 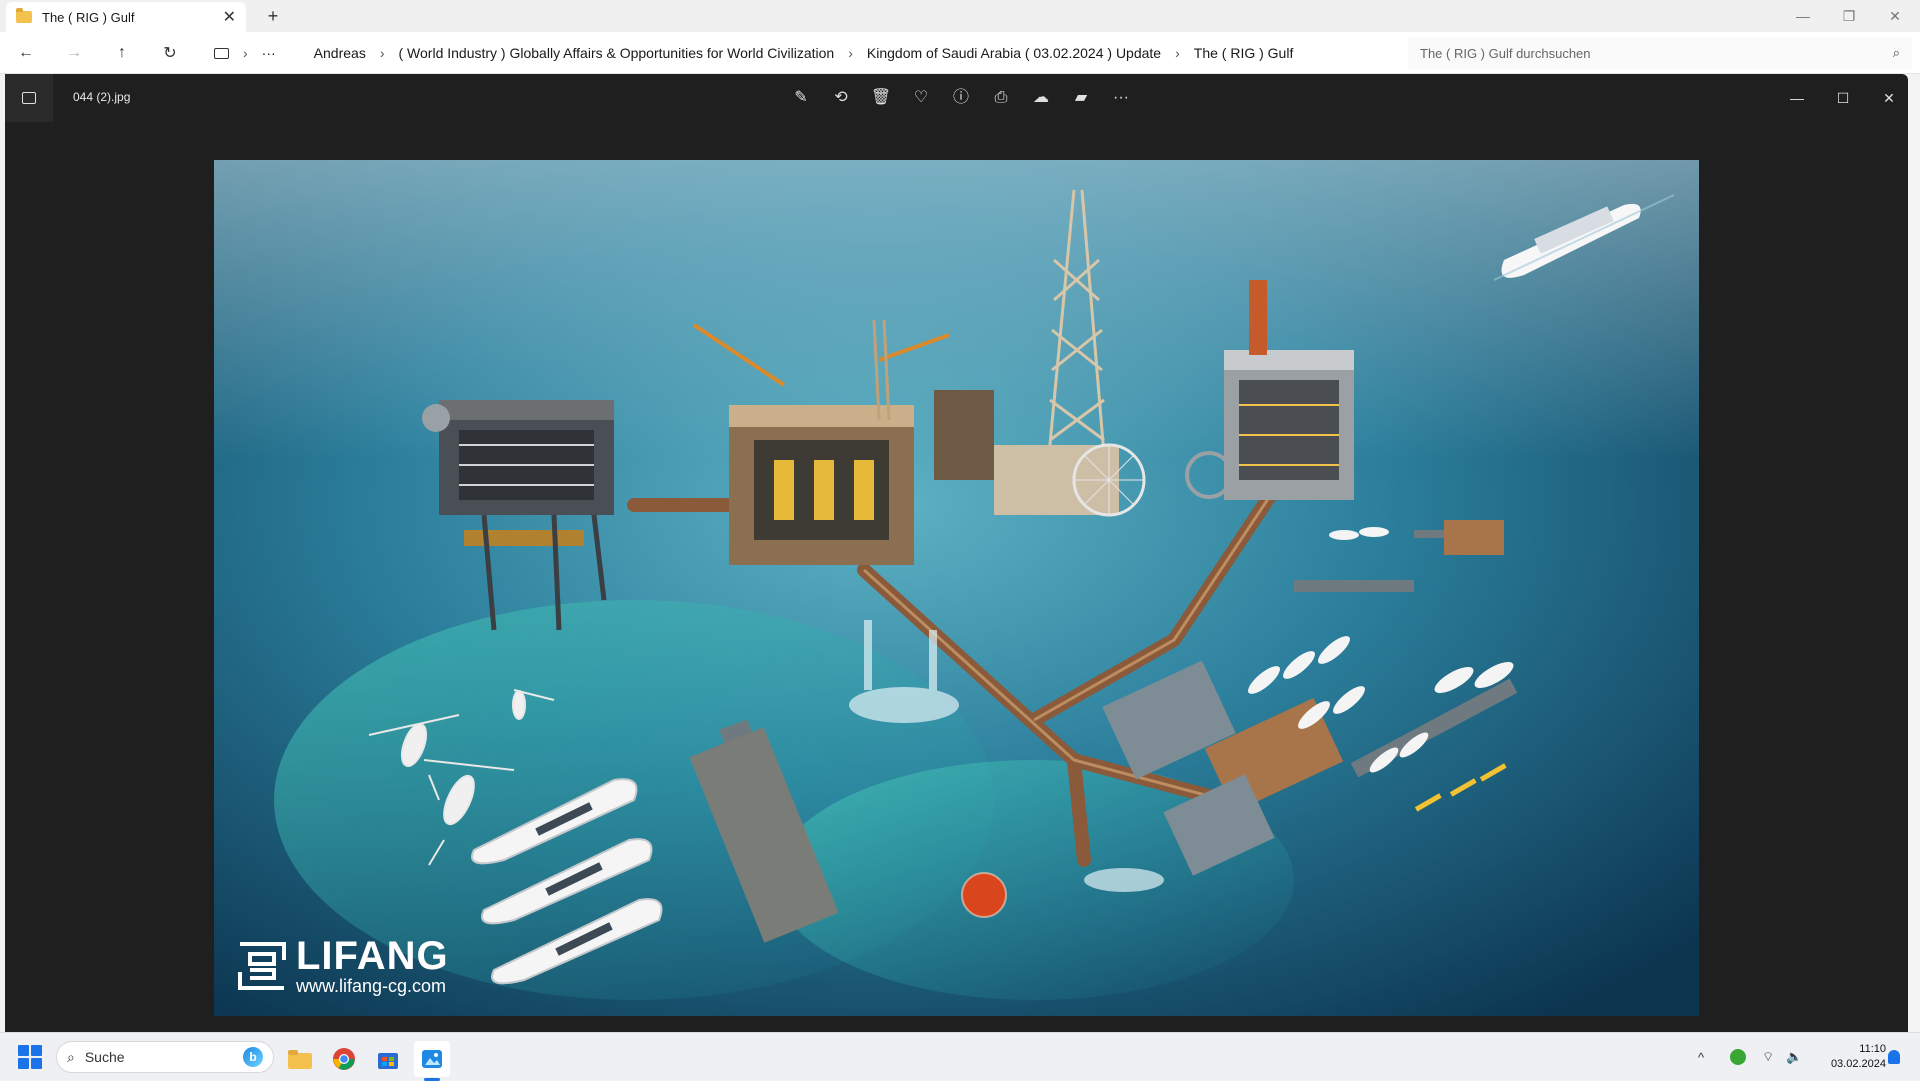 What do you see at coordinates (221, 53) in the screenshot?
I see `monitor-icon` at bounding box center [221, 53].